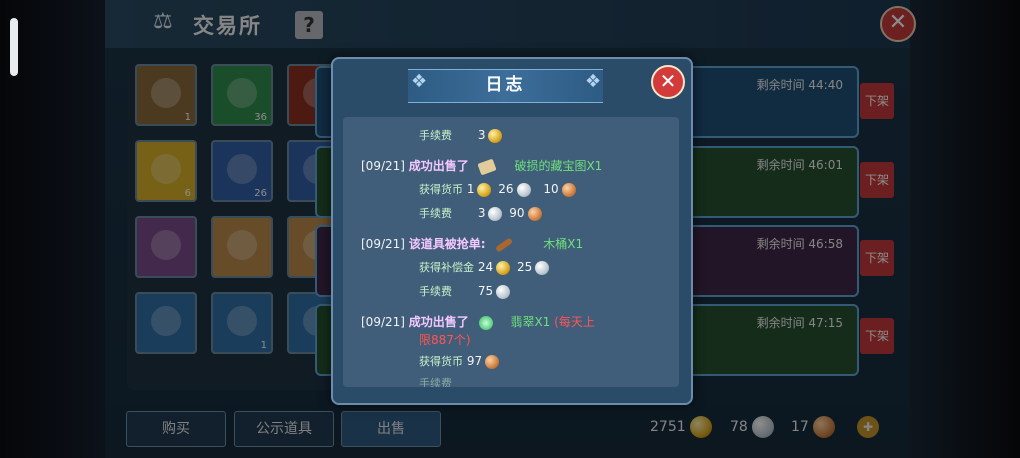 The width and height of the screenshot is (1020, 458). Describe the element at coordinates (668, 82) in the screenshot. I see `close-dialog-button: ✕` at that location.